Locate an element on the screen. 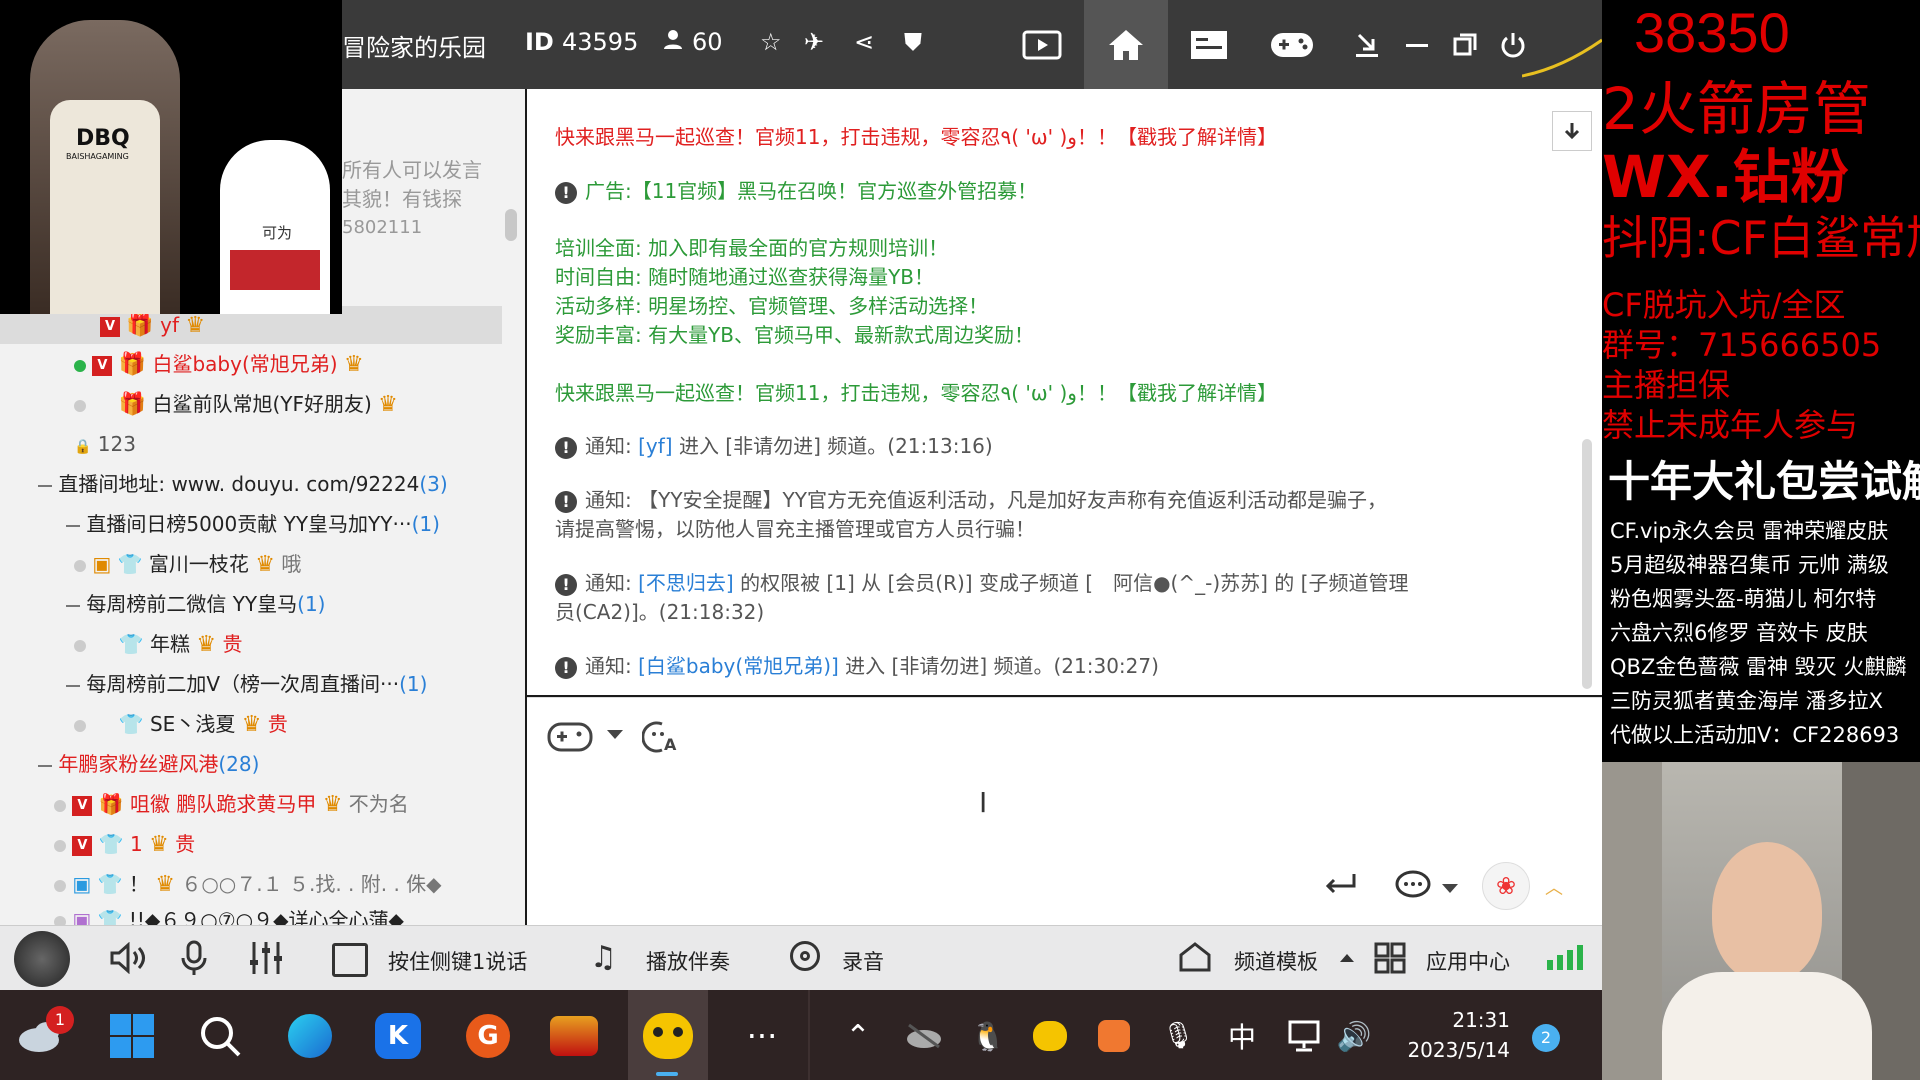  kugou-icon: K is located at coordinates (398, 1036).